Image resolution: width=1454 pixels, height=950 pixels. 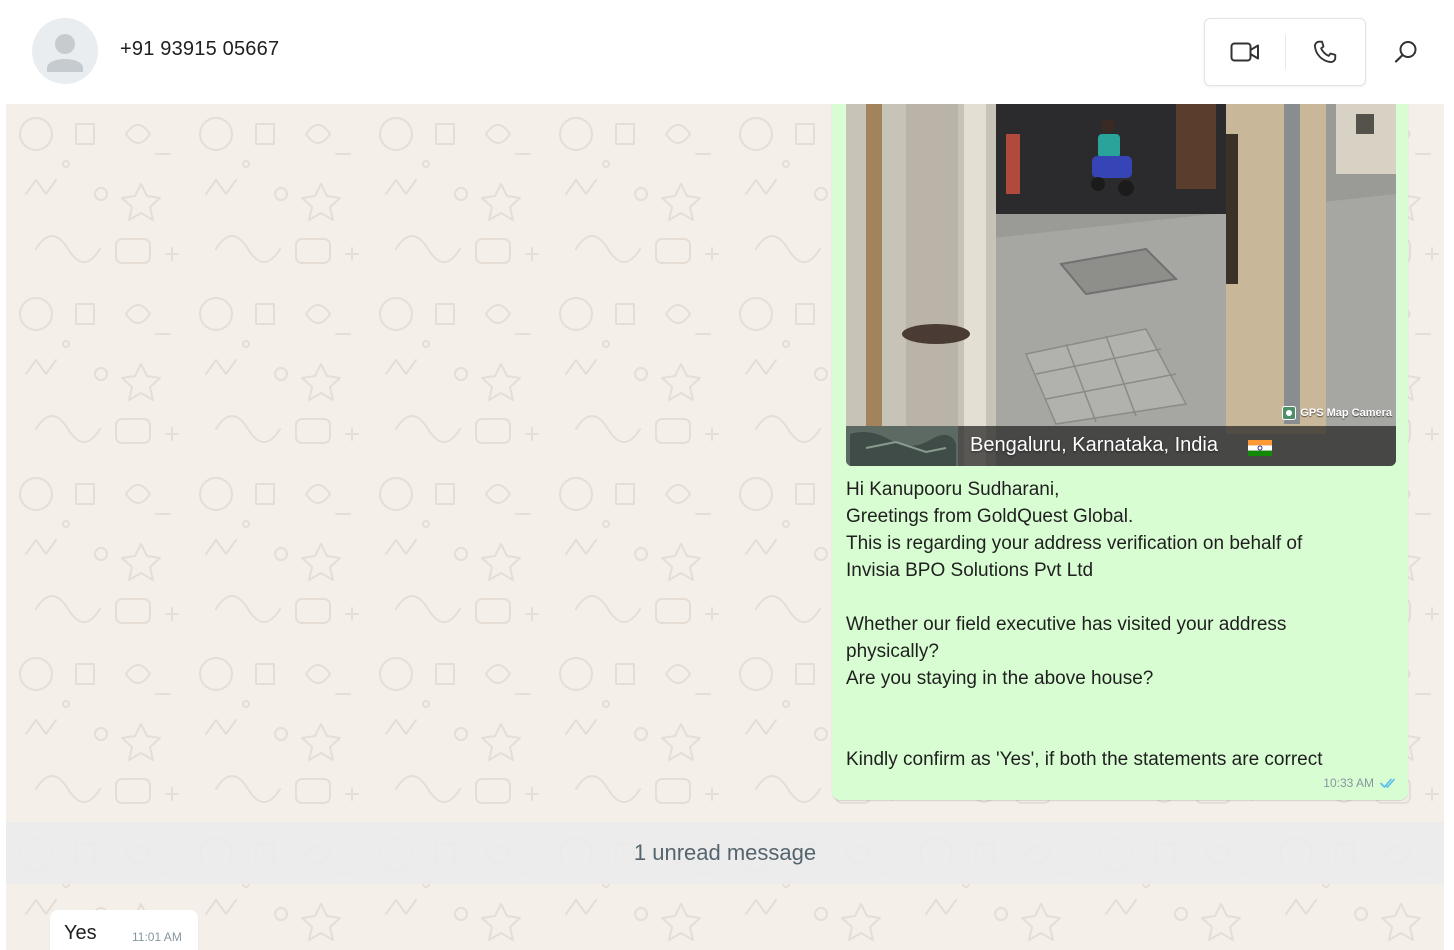 I want to click on contact-name: +91 93915 05667, so click(x=199, y=49).